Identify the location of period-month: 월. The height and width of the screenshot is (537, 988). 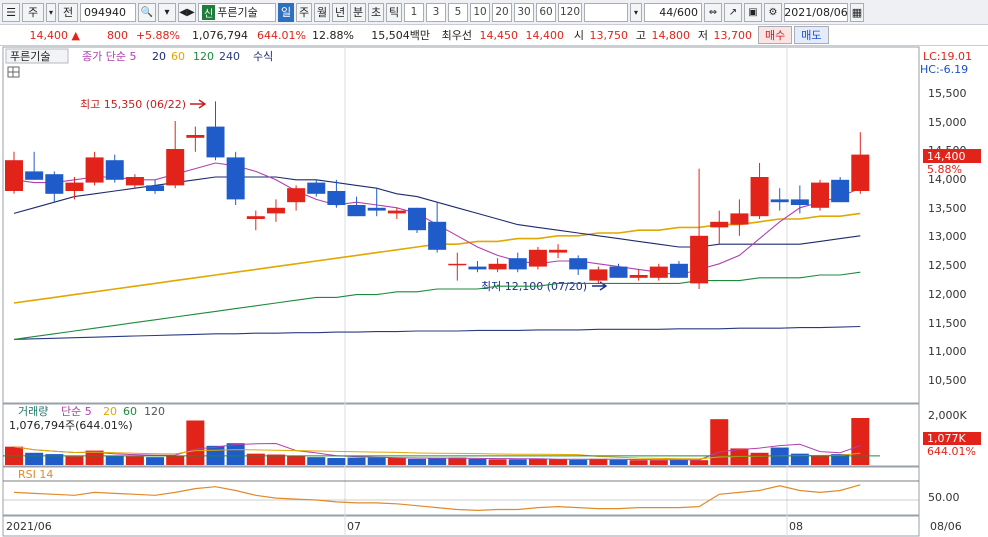
(322, 12).